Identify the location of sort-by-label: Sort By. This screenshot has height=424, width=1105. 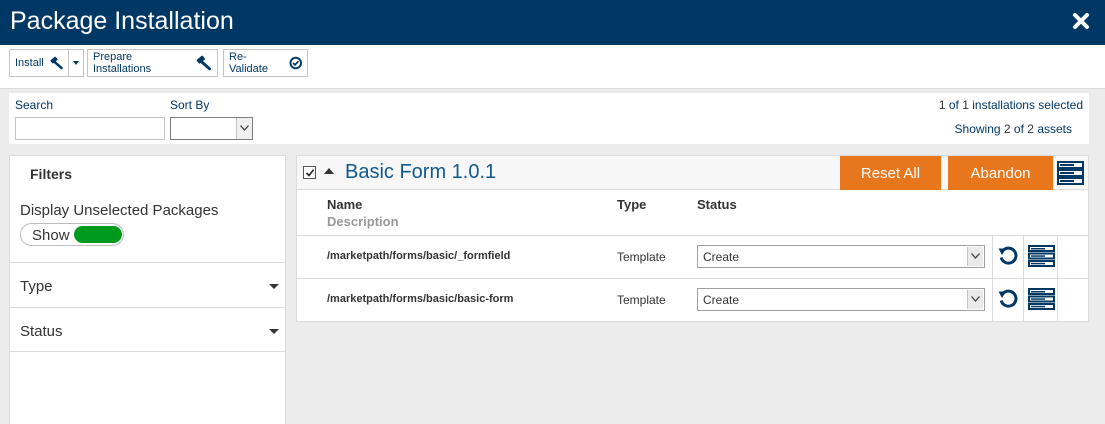
(190, 105).